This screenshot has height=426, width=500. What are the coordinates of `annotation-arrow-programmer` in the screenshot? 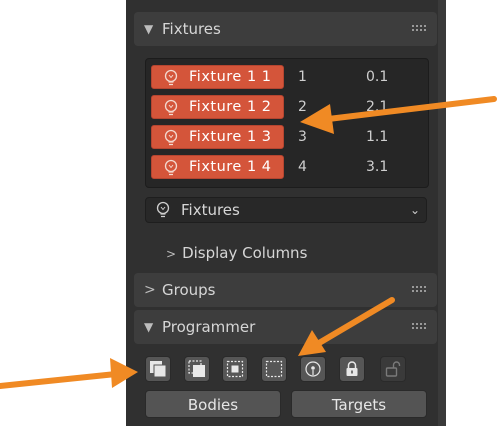 It's located at (346, 326).